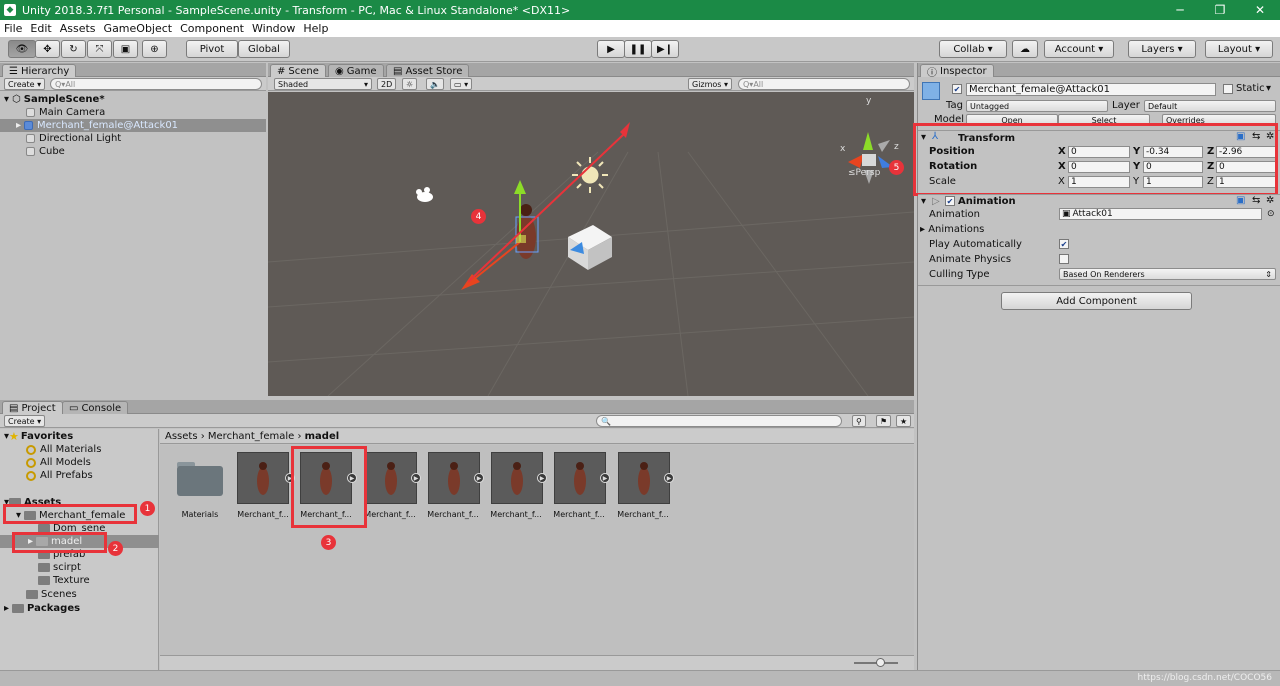  I want to click on zoom-slider-handle, so click(880, 662).